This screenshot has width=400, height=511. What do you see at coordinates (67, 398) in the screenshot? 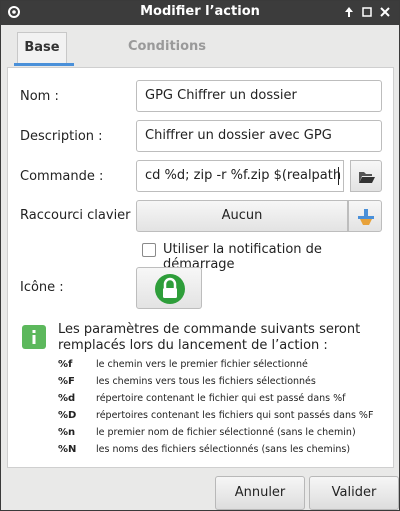
I see `variable-code: %d` at bounding box center [67, 398].